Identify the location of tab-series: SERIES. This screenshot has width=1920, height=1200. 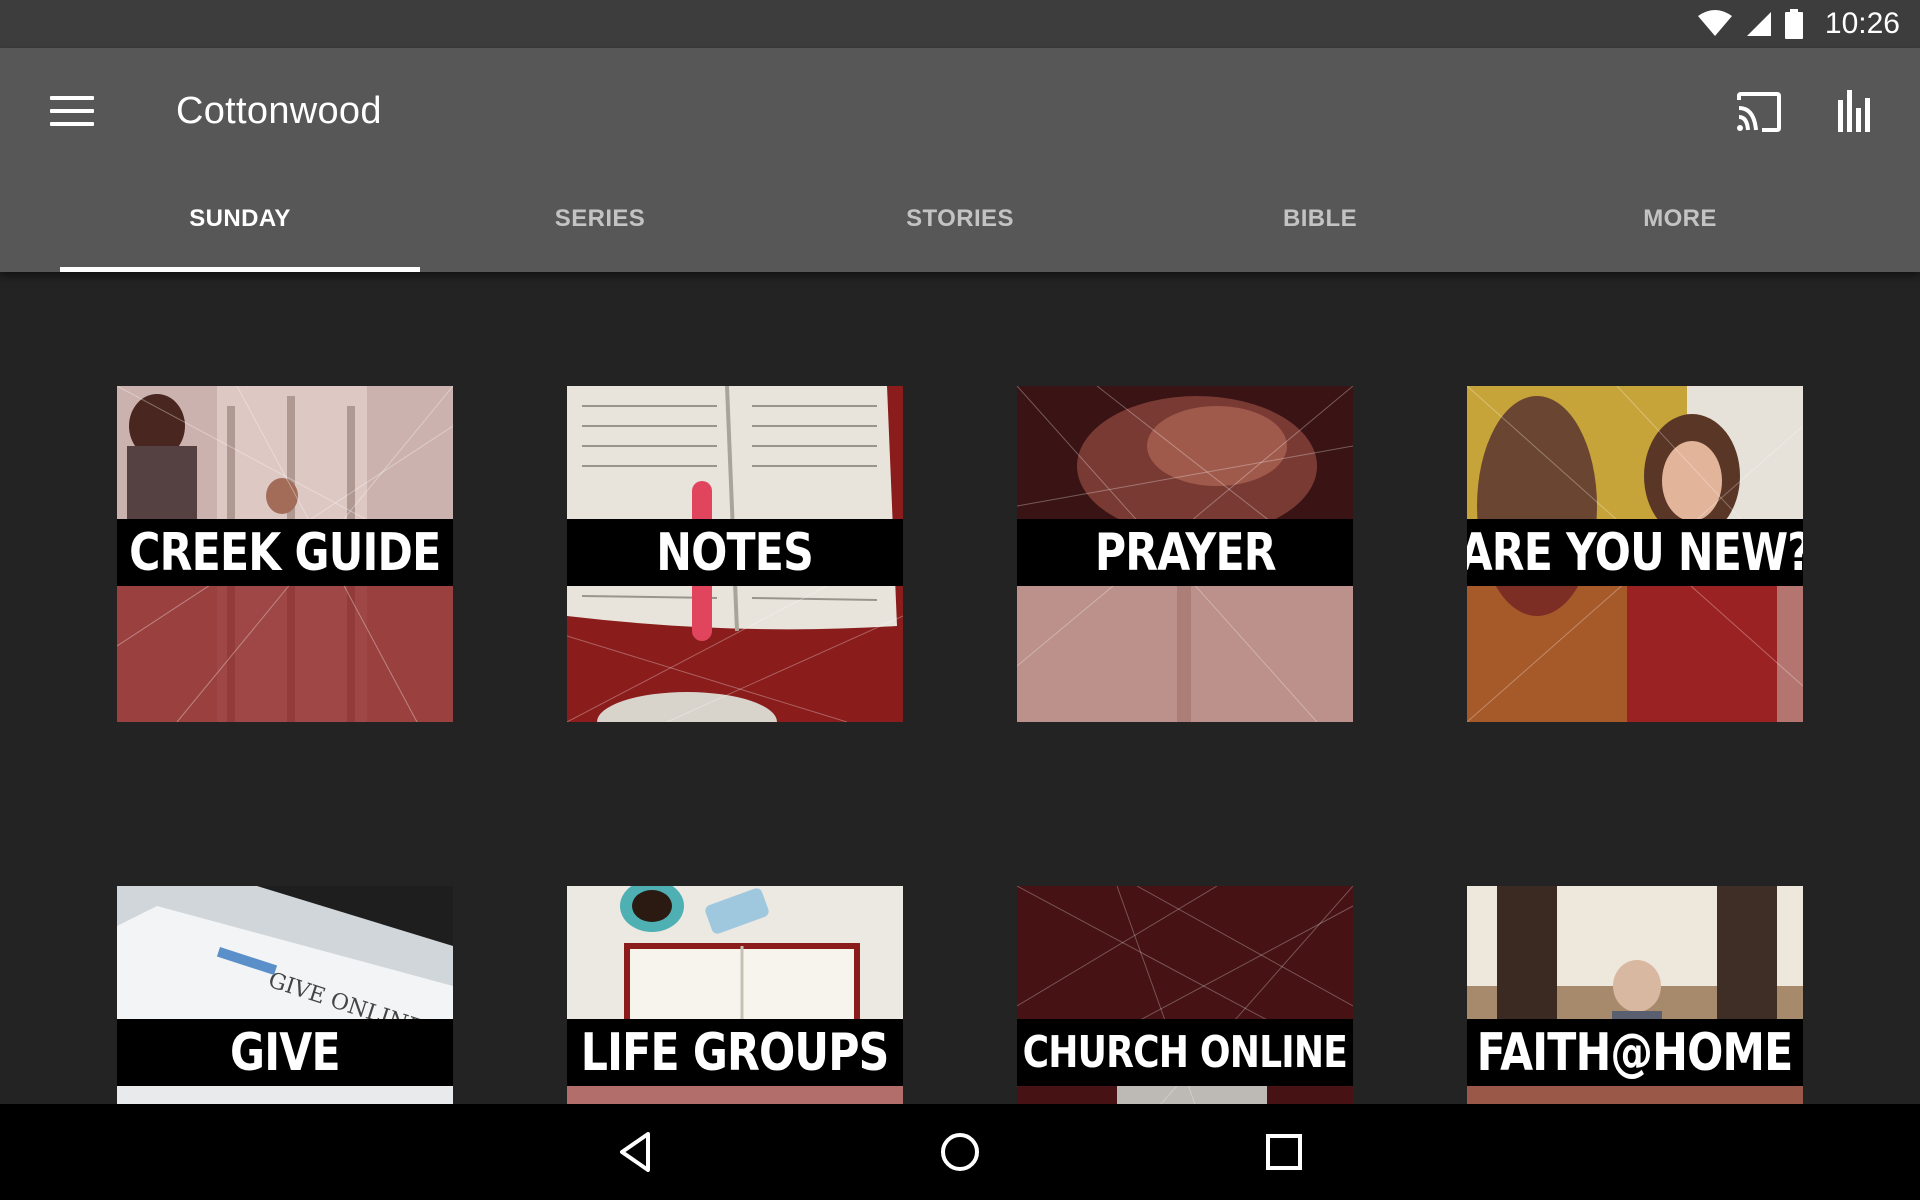
(600, 225).